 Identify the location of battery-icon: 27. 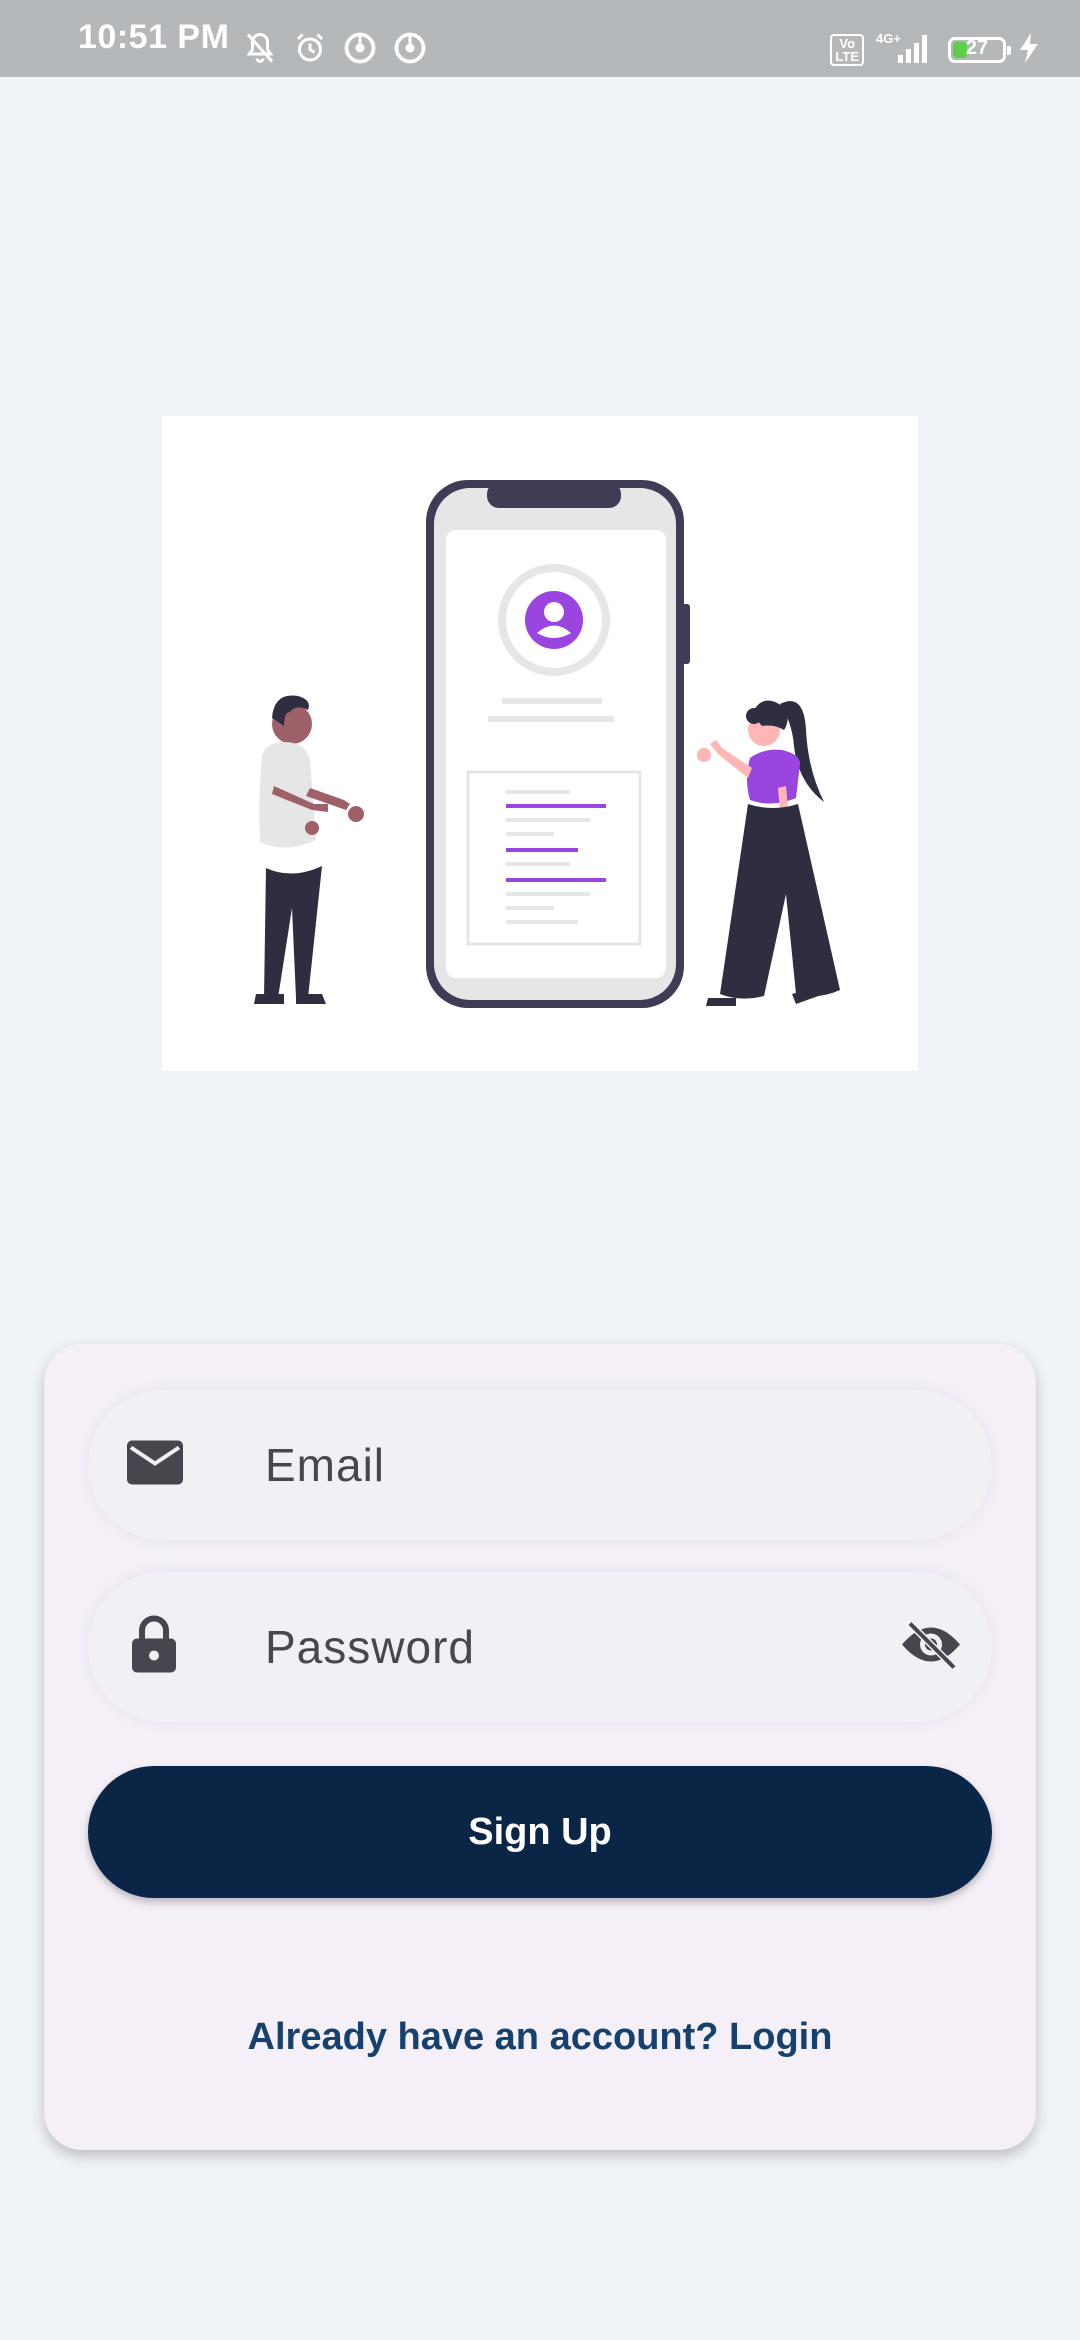
(979, 50).